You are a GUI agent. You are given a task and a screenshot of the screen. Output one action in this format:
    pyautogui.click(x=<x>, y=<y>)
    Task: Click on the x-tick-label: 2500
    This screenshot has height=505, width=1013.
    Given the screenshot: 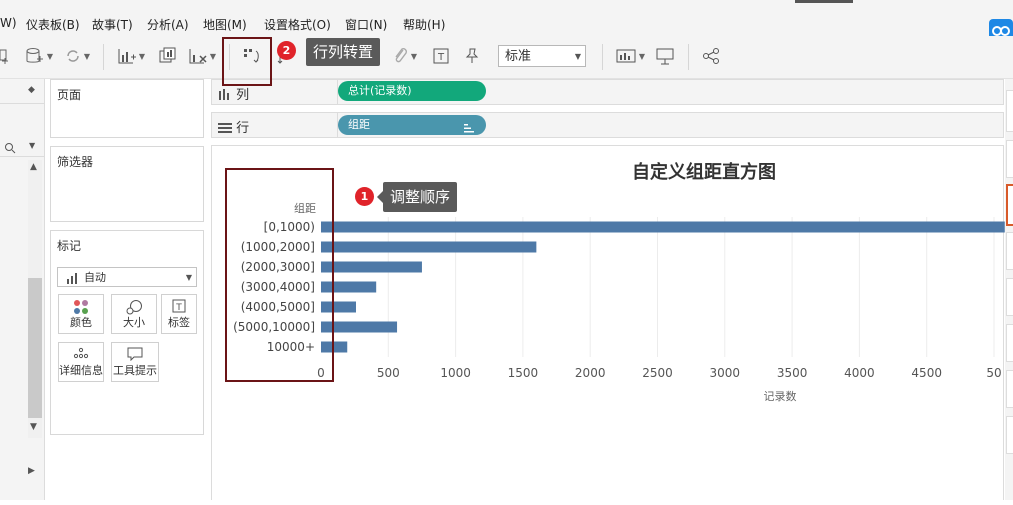 What is the action you would take?
    pyautogui.click(x=657, y=373)
    